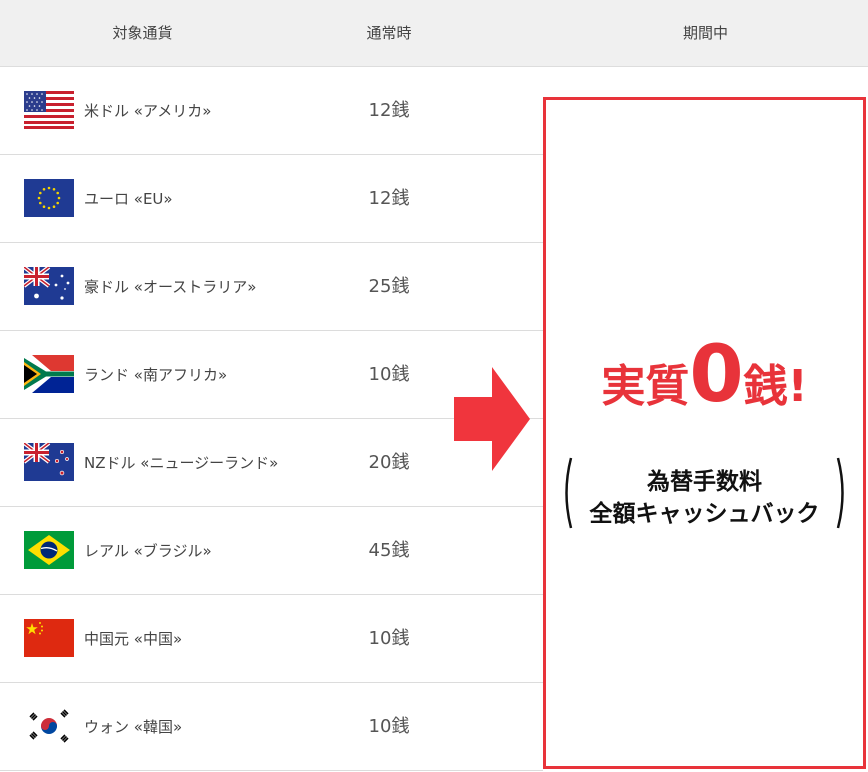 The height and width of the screenshot is (772, 868). Describe the element at coordinates (49, 374) in the screenshot. I see `south-africa-flag-icon` at that location.